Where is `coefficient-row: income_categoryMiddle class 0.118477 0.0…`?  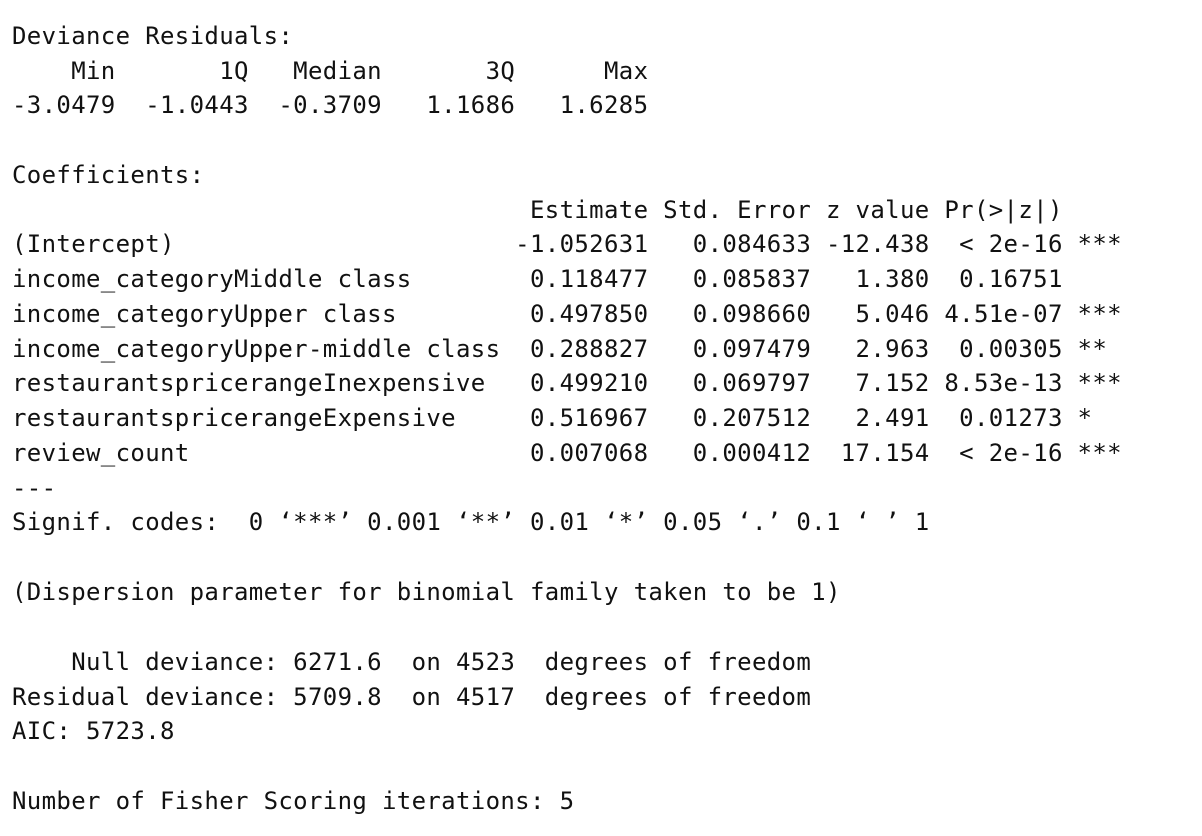 coefficient-row: income_categoryMiddle class 0.118477 0.0… is located at coordinates (567, 279).